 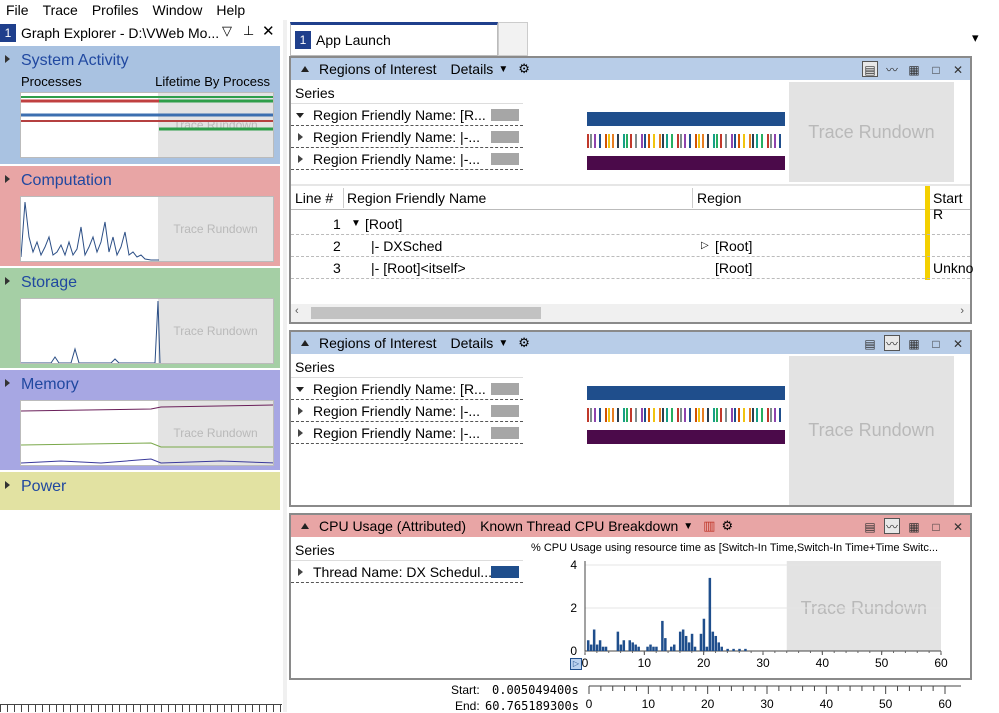 What do you see at coordinates (314, 198) in the screenshot?
I see `col-line: Line #` at bounding box center [314, 198].